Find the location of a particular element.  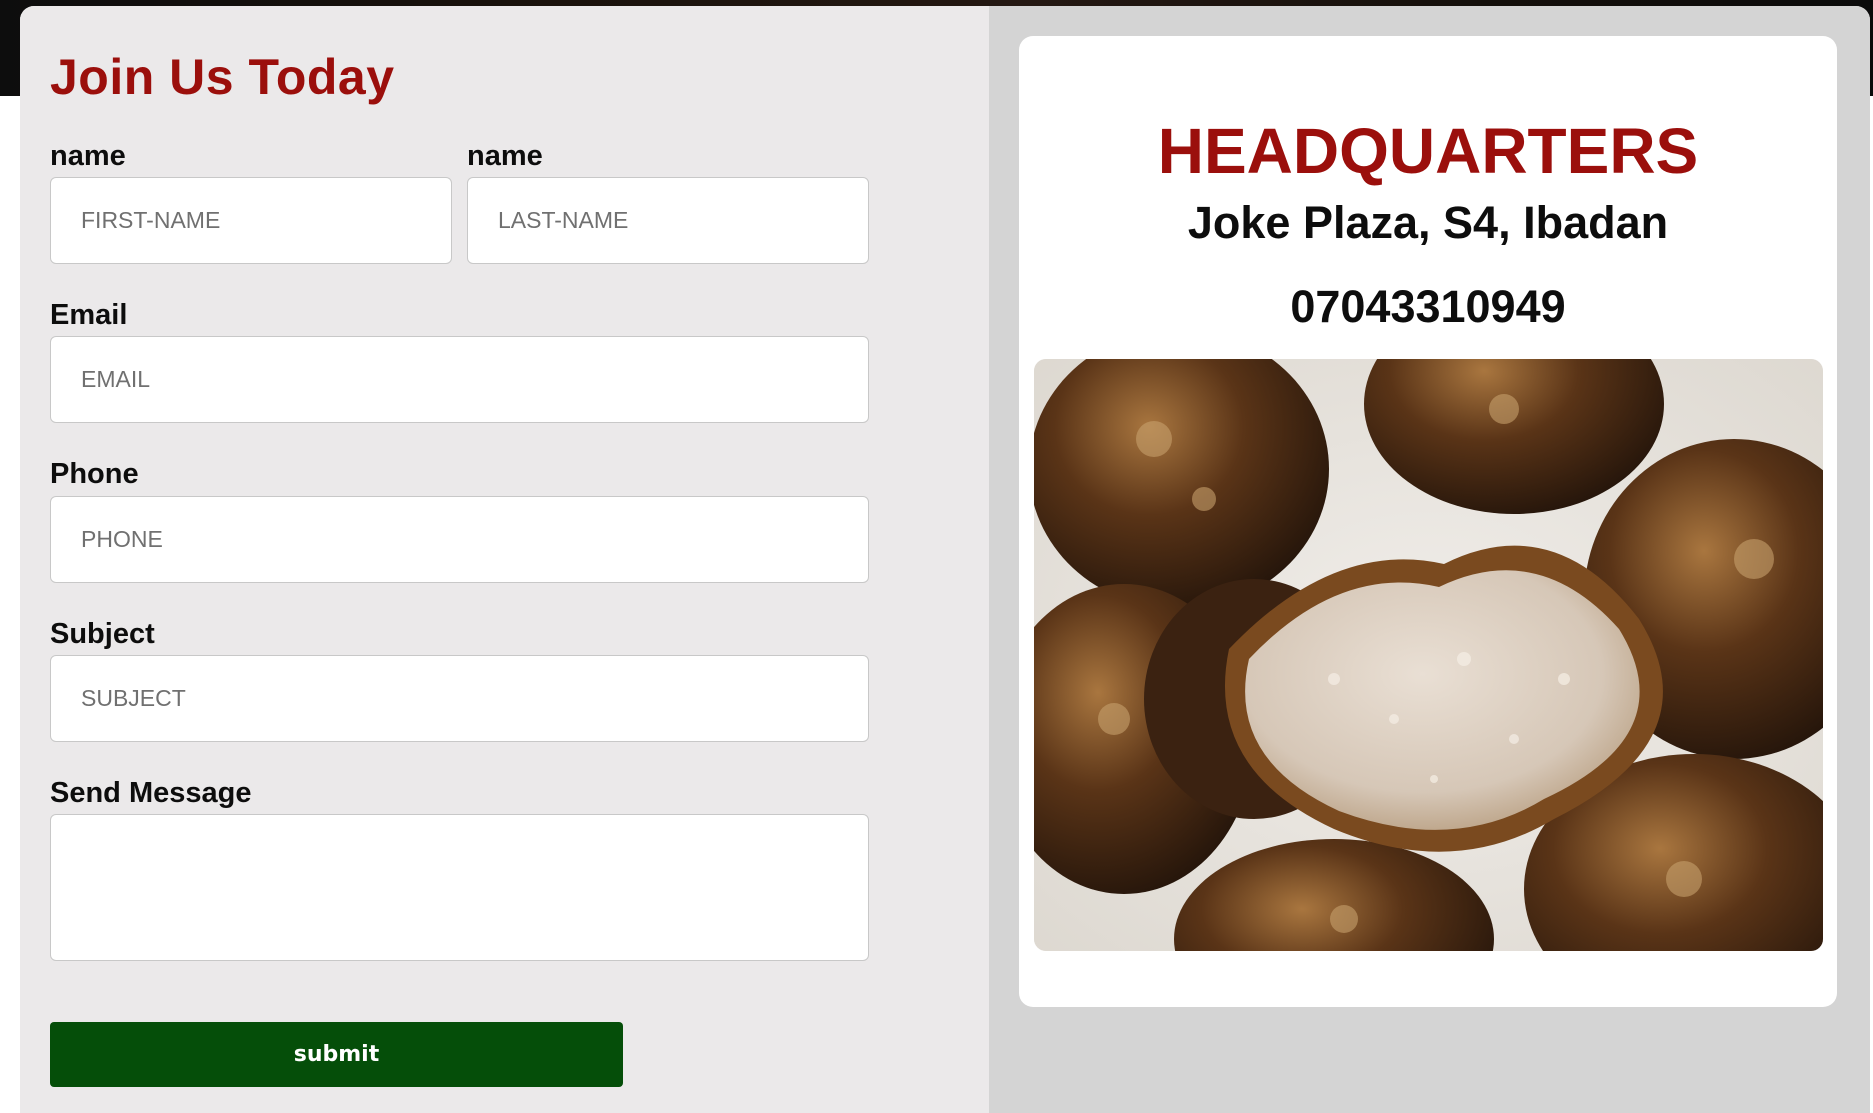

message-label: Send Message is located at coordinates (151, 793).